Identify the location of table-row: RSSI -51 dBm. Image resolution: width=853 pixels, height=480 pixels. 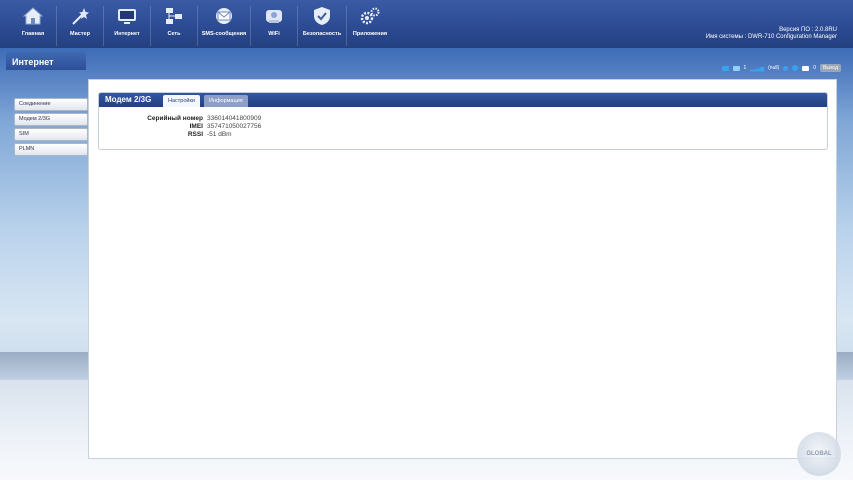
(463, 135).